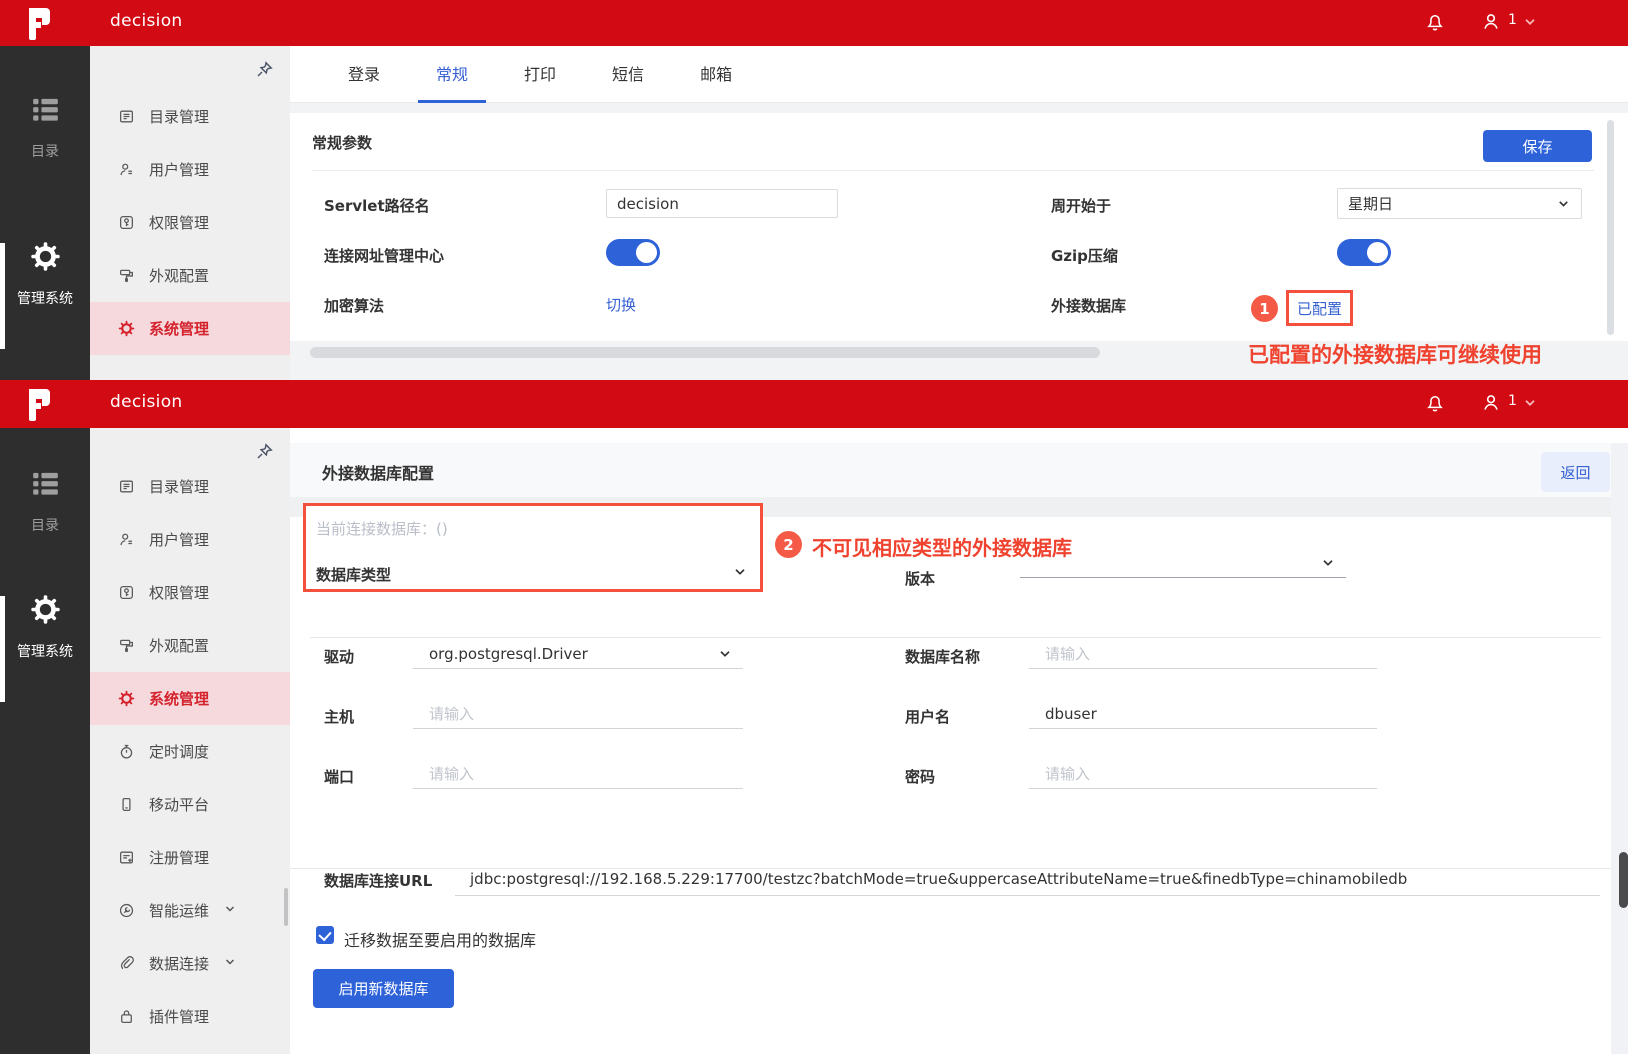  Describe the element at coordinates (578, 714) in the screenshot. I see `host-input` at that location.